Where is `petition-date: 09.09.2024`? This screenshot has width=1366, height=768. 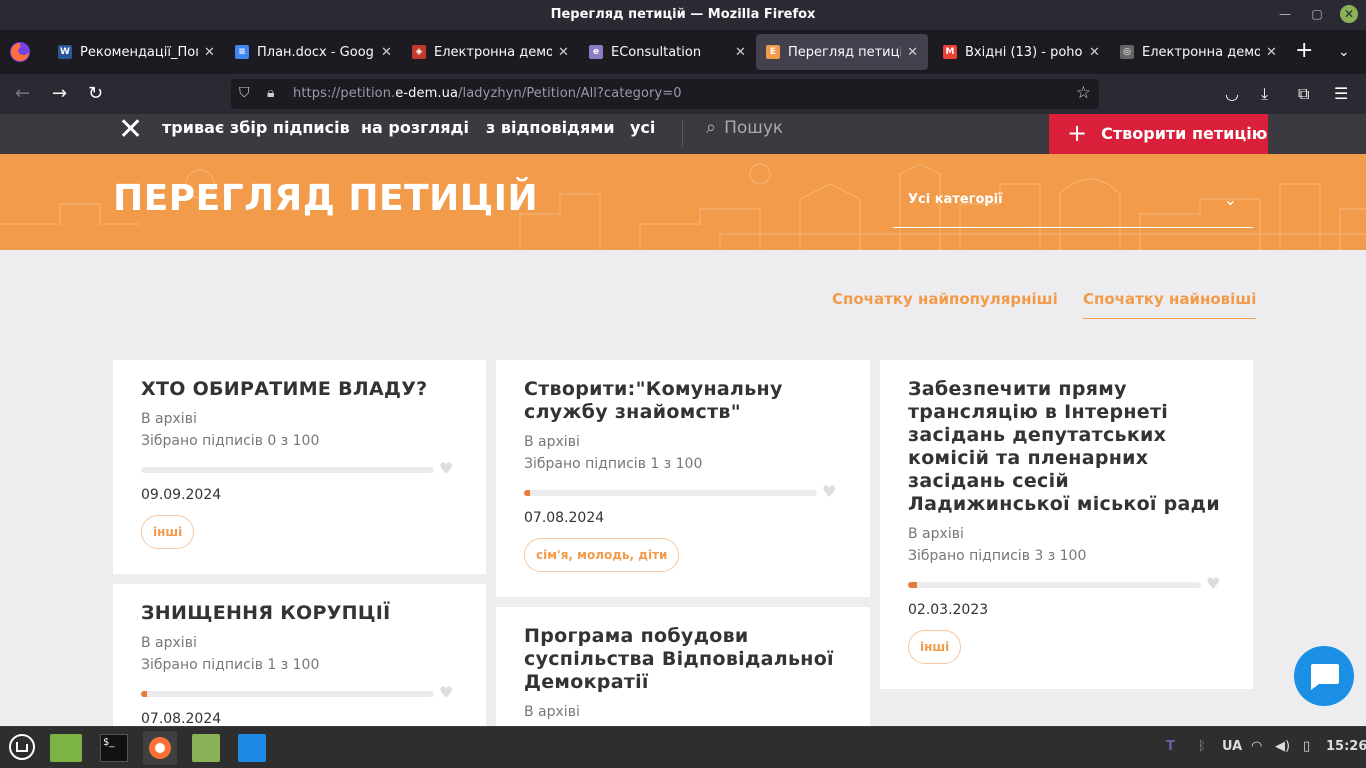
petition-date: 09.09.2024 is located at coordinates (181, 495).